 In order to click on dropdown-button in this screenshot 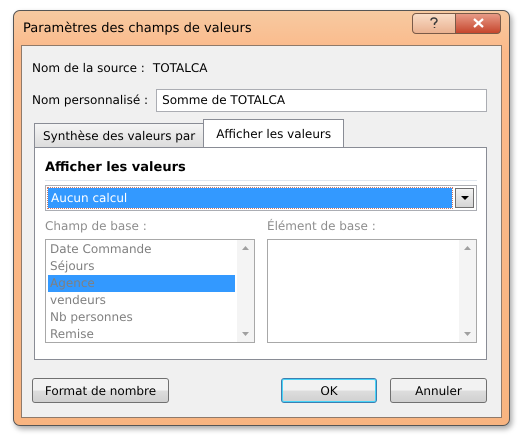, I will do `click(464, 198)`.